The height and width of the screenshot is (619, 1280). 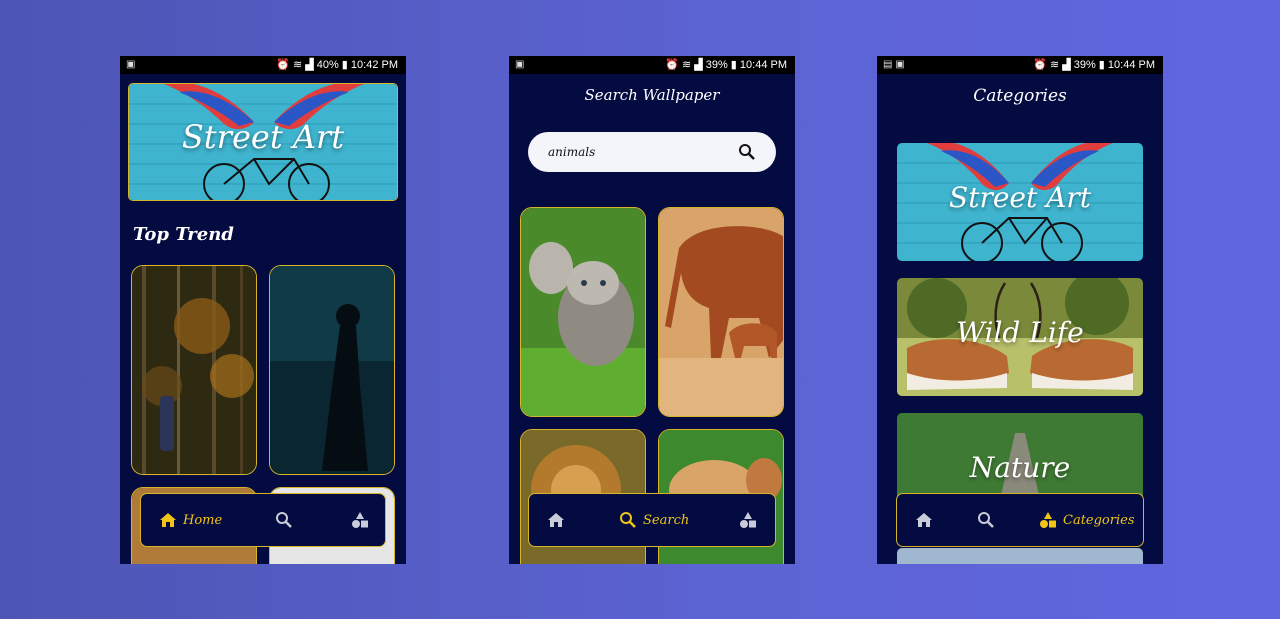 I want to click on nav-home: Home, so click(x=190, y=520).